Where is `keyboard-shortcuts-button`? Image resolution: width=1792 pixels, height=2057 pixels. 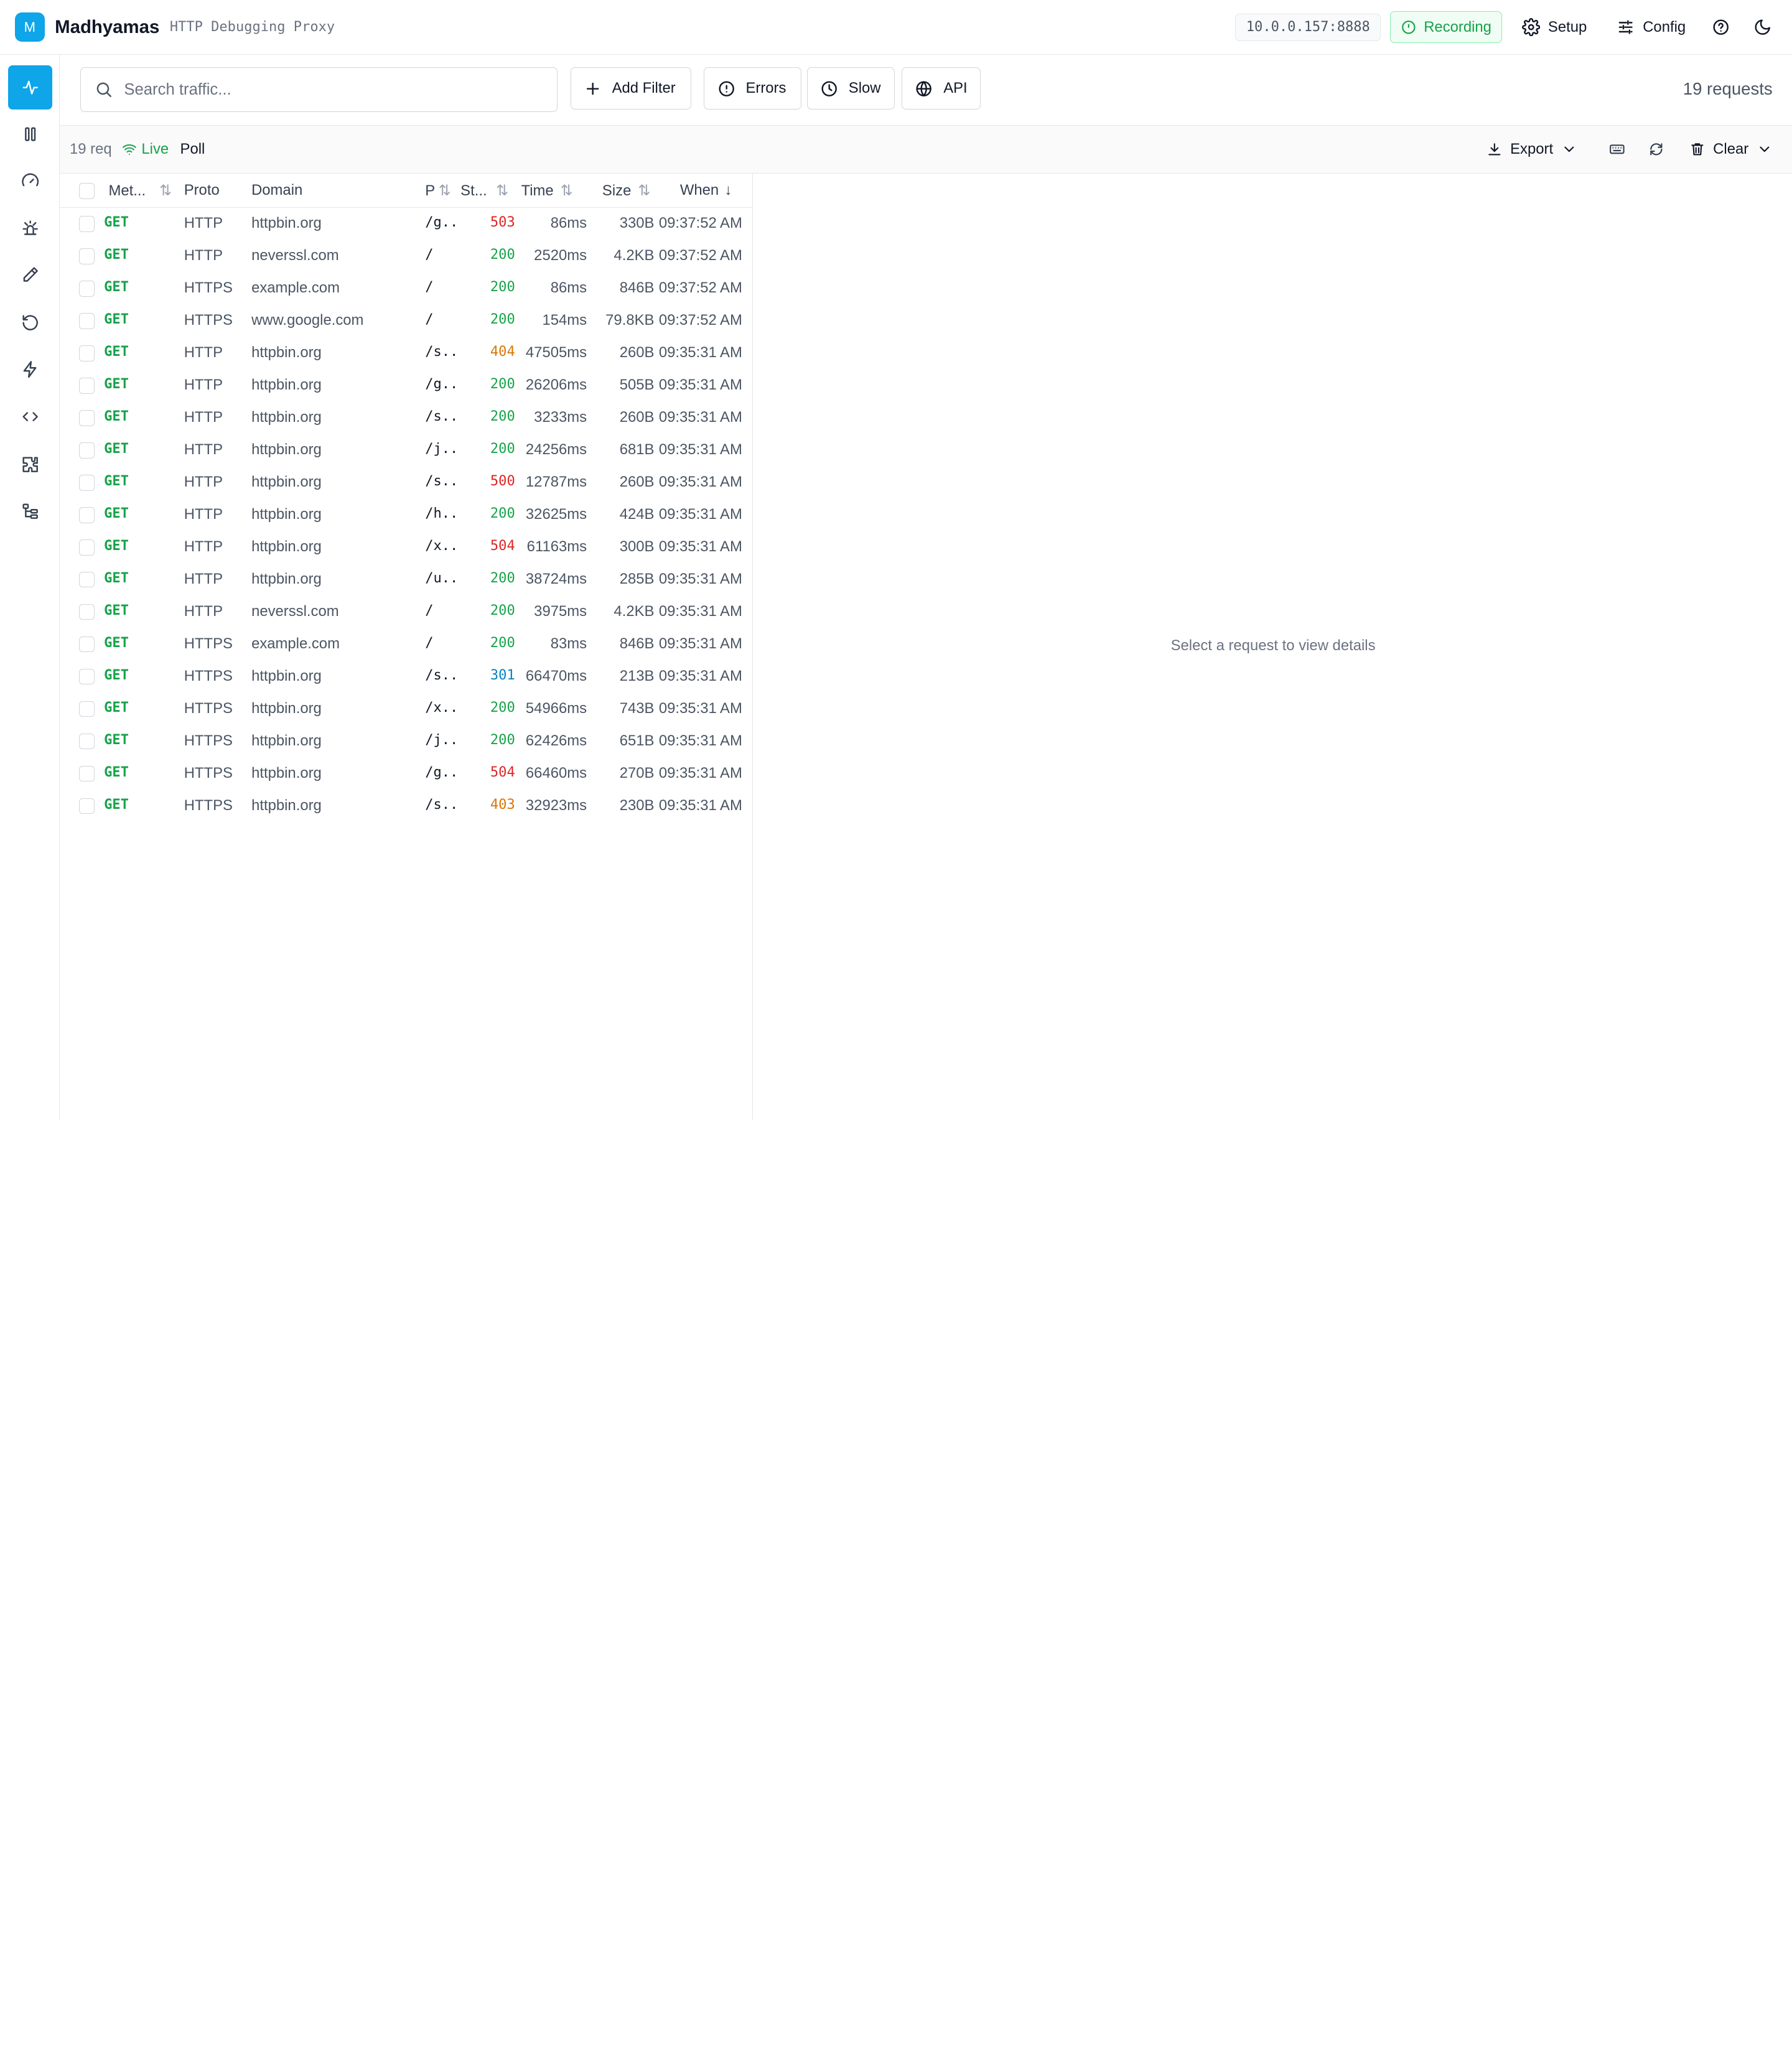
keyboard-shortcuts-button is located at coordinates (1617, 149).